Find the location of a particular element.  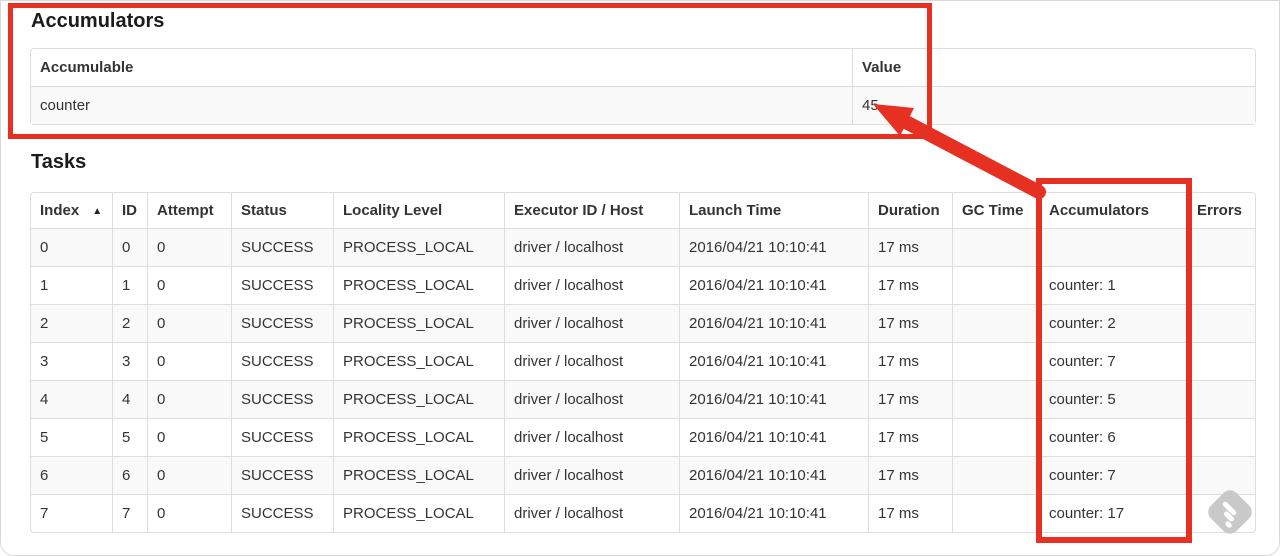

task-row-cell-index: 0 is located at coordinates (71, 247).